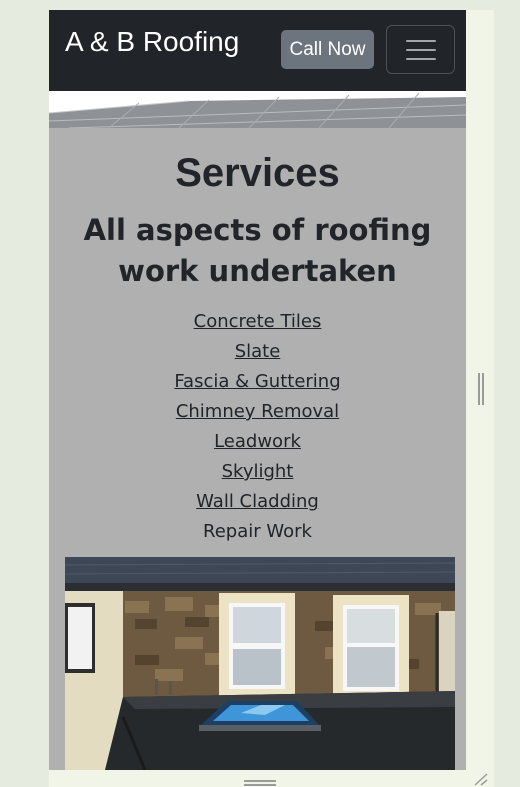 The height and width of the screenshot is (787, 520). What do you see at coordinates (420, 49) in the screenshot?
I see `menu-toggle-button` at bounding box center [420, 49].